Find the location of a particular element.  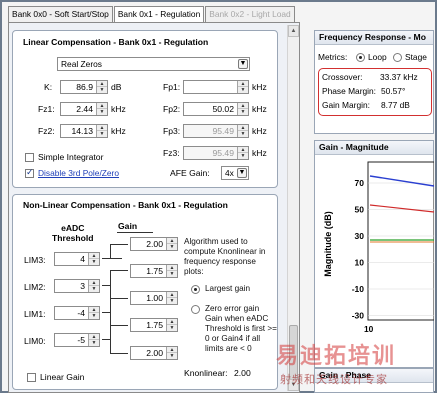

tab-soft-start: Bank 0x0 - Soft Start/Stop is located at coordinates (60, 14).